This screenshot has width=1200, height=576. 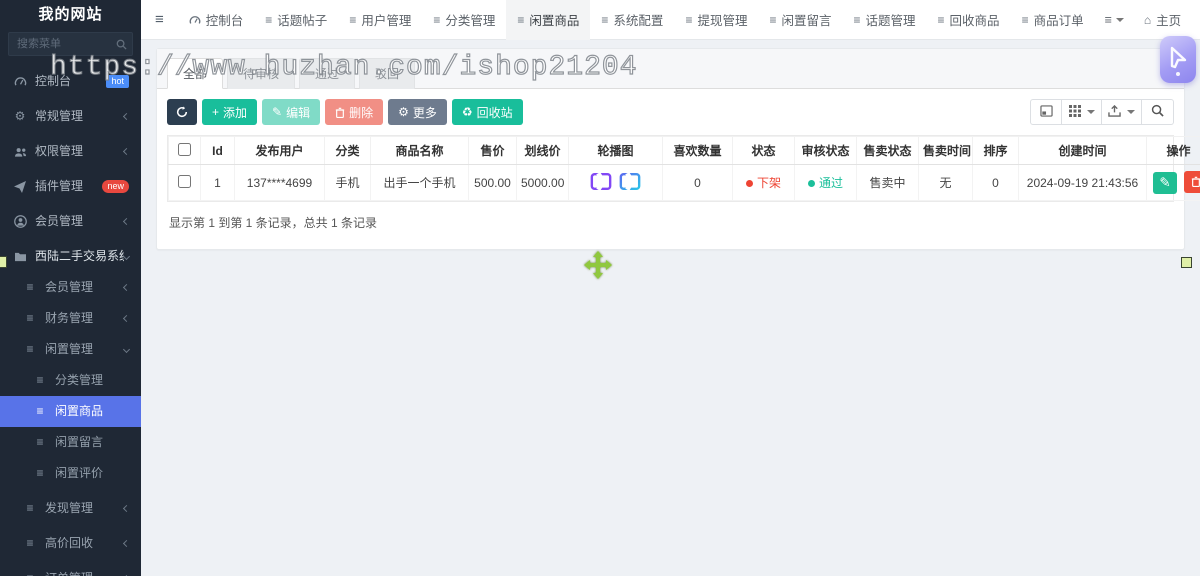 I want to click on pencil-icon: ✎, so click(x=1165, y=182).